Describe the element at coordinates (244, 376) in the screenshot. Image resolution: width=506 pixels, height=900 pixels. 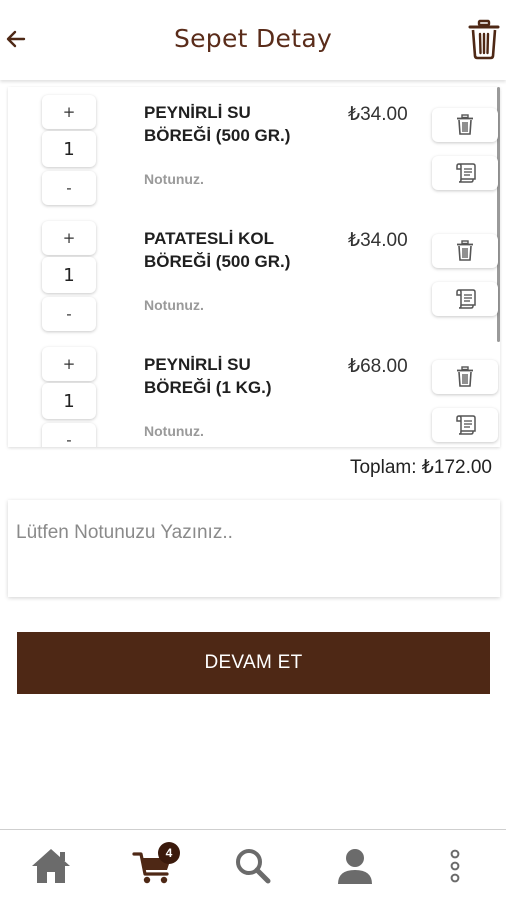
I see `product-name: PEYNİRLİ SU BÖREĞİ (1 KG.)` at that location.